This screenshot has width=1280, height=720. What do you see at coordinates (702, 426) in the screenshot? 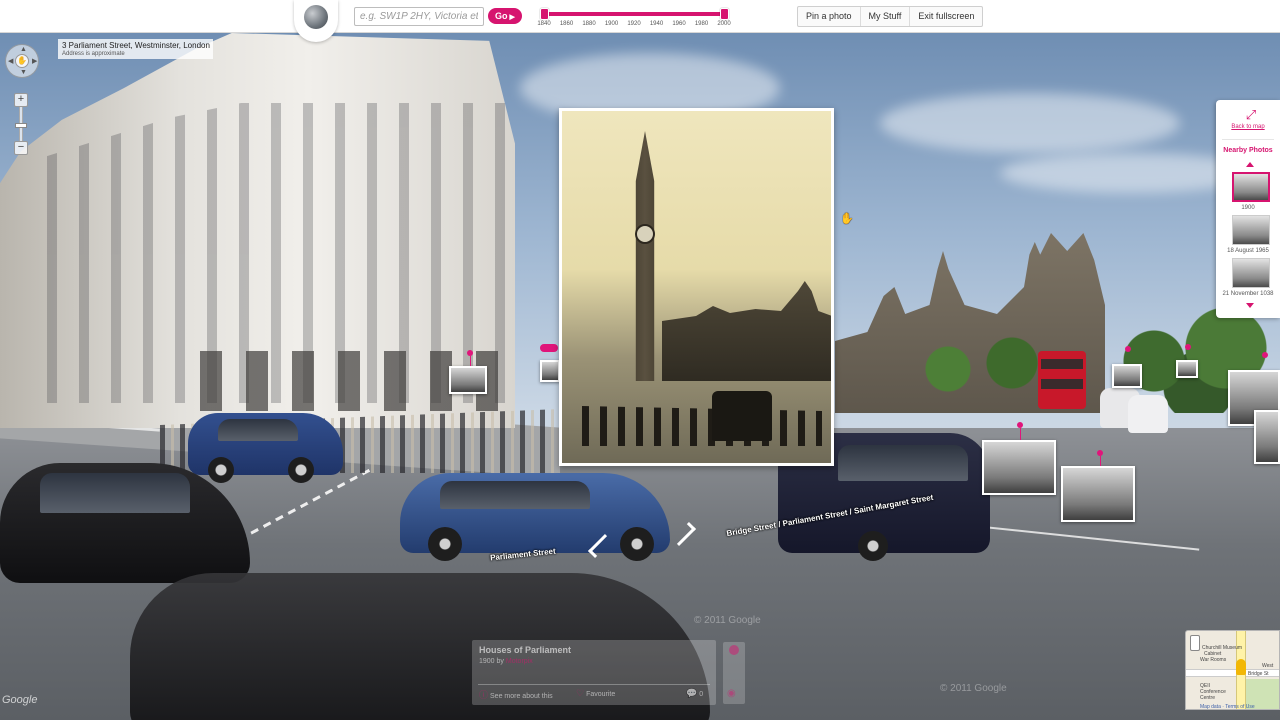
I see `photo-people` at bounding box center [702, 426].